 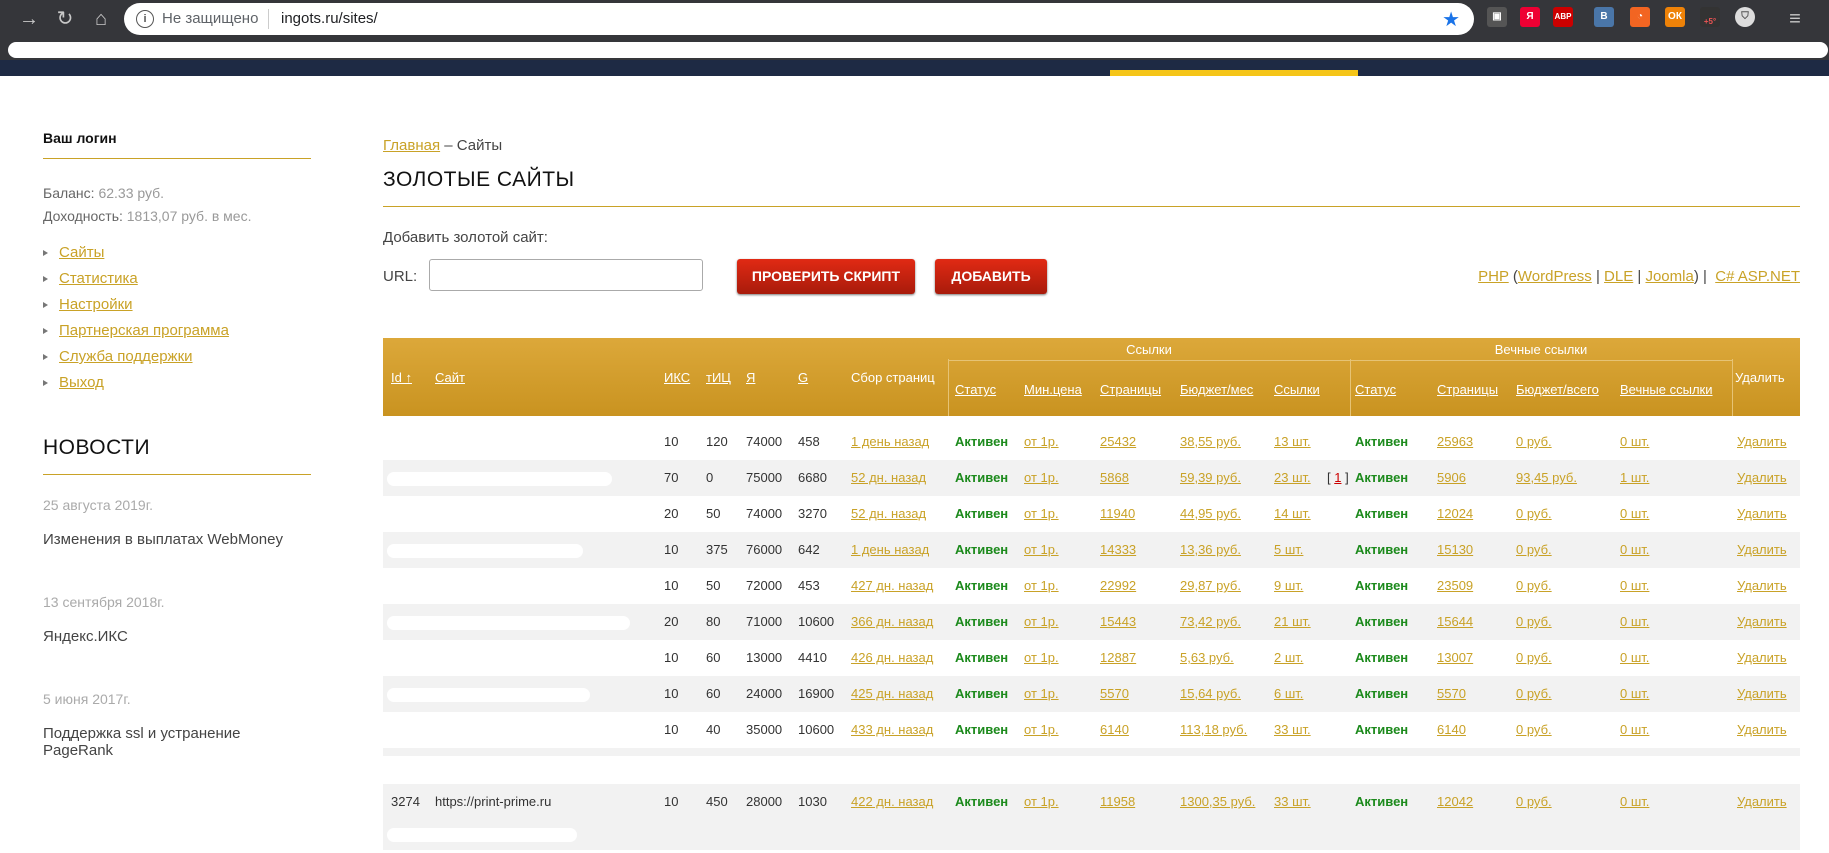 I want to click on sidebar-item-settings: Настройки, so click(x=177, y=305).